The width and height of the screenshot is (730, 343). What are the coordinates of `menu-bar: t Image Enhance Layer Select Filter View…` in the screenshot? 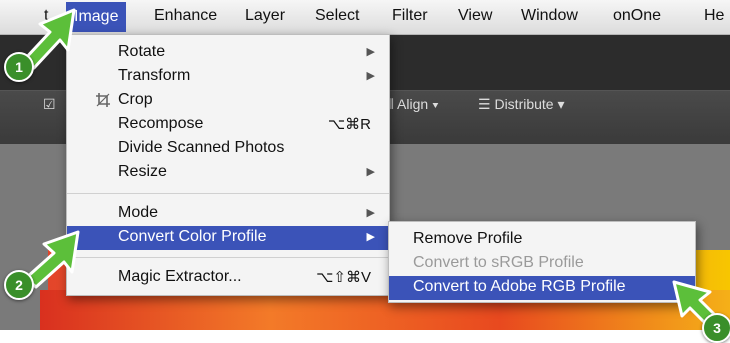 It's located at (365, 17).